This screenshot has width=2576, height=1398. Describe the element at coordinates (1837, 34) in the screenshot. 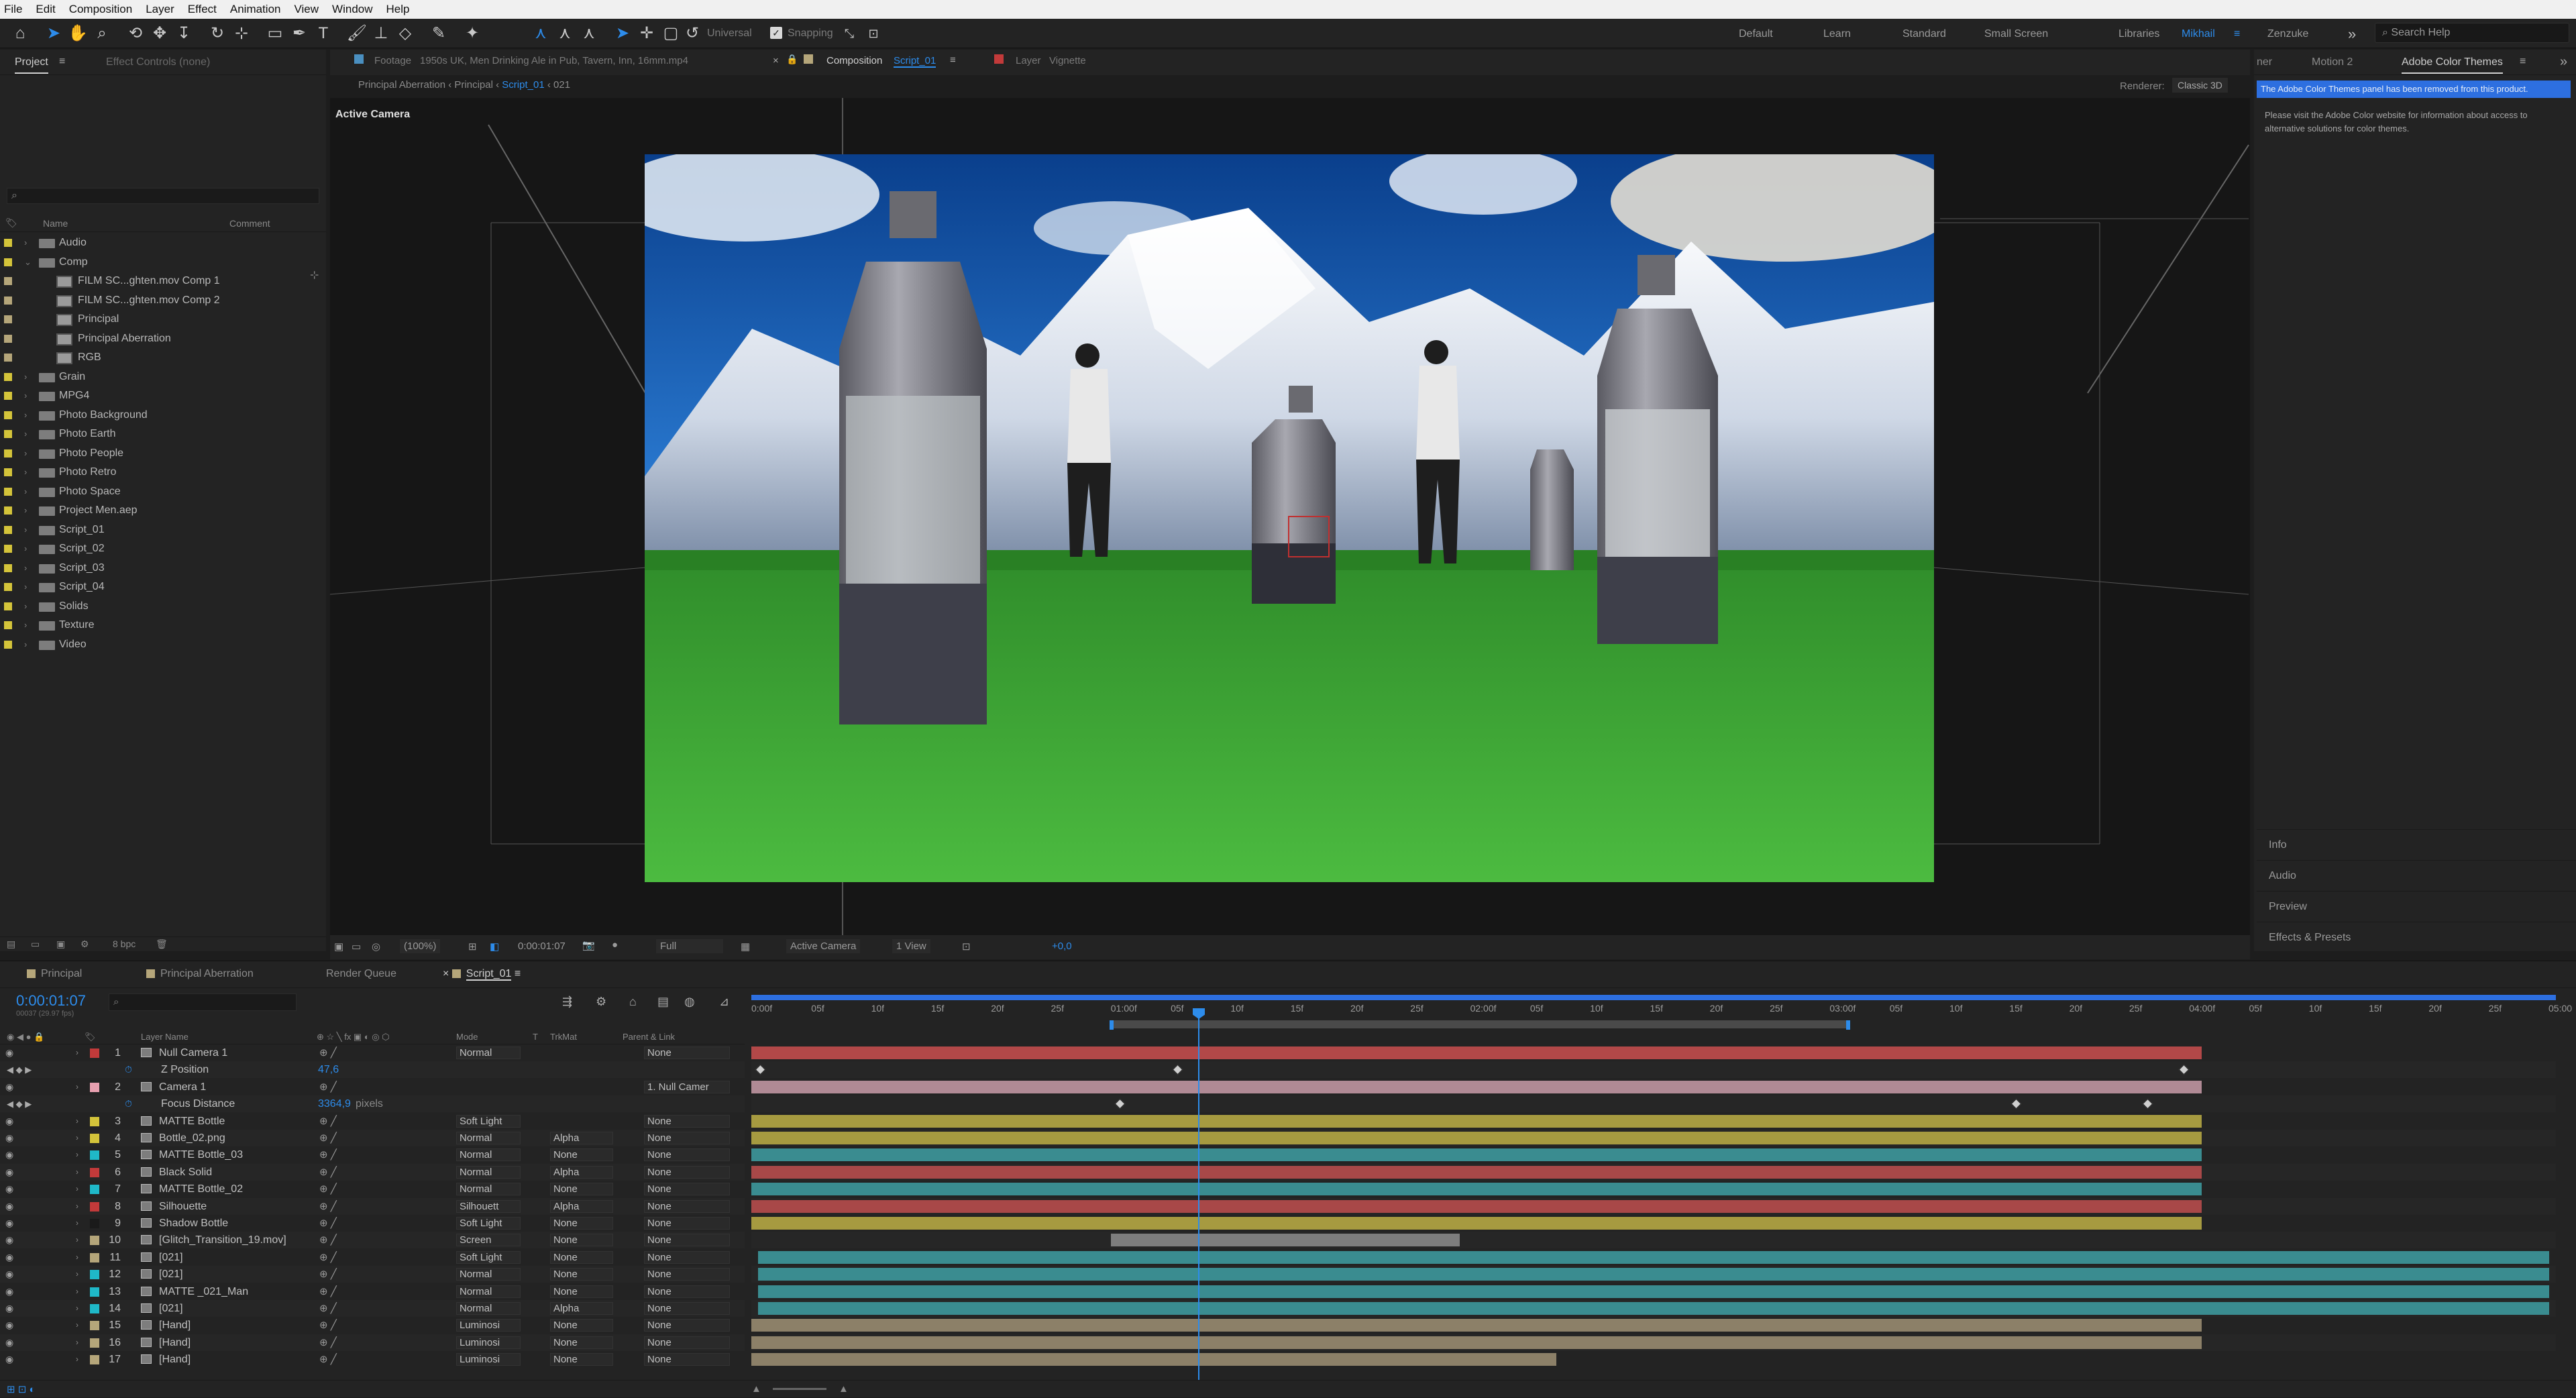

I see `workspace-learn: Learn` at that location.